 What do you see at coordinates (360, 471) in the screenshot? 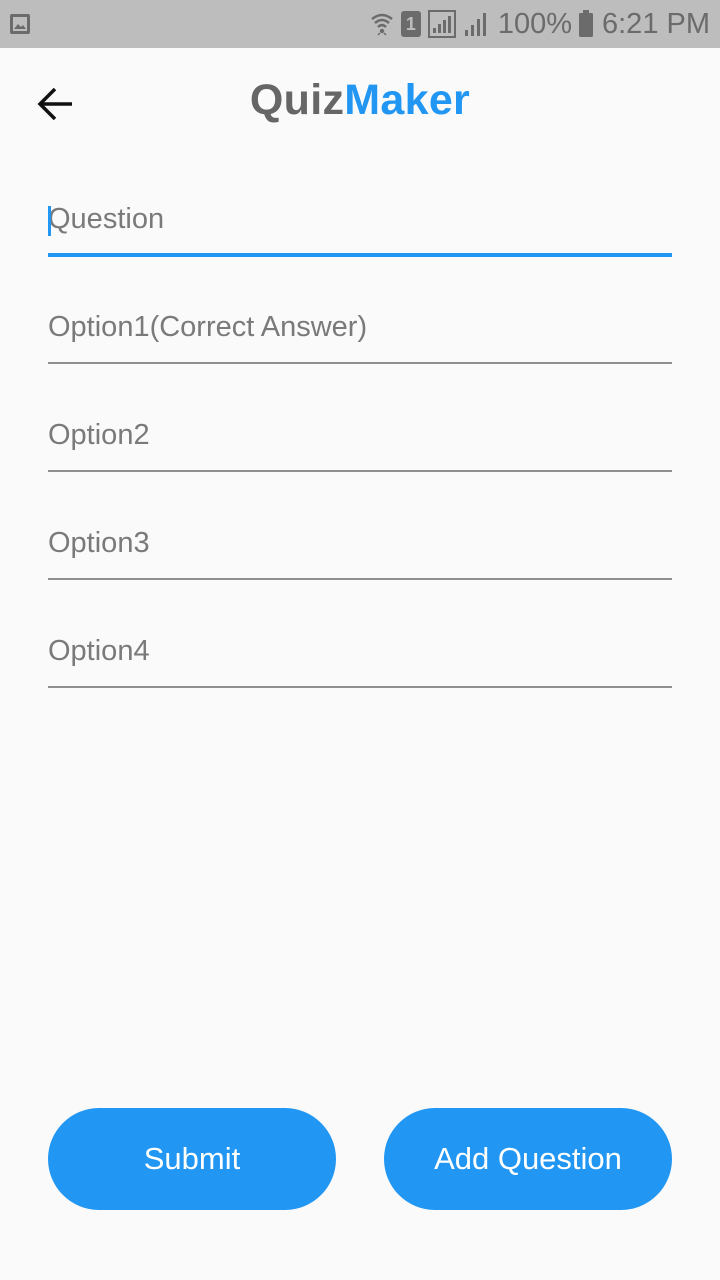
I see `option2-underline` at bounding box center [360, 471].